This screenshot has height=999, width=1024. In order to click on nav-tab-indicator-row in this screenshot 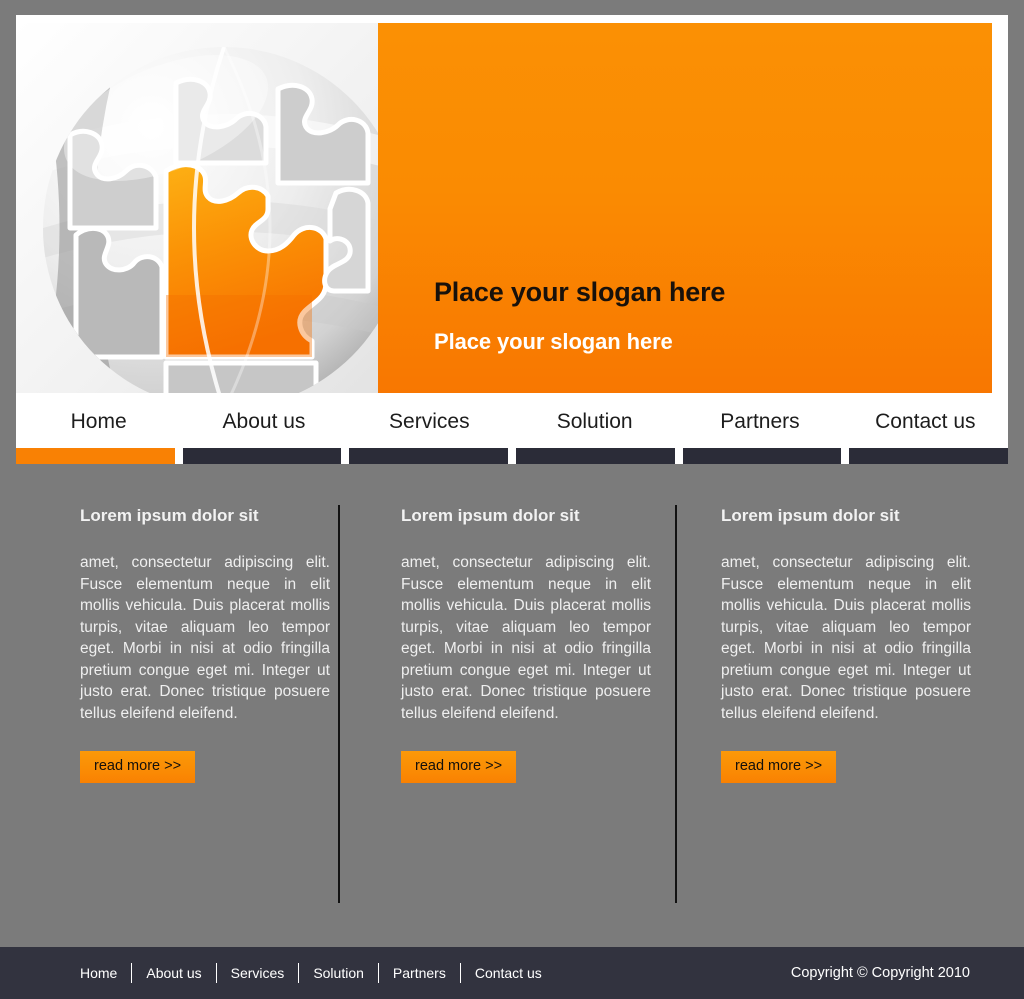, I will do `click(512, 456)`.